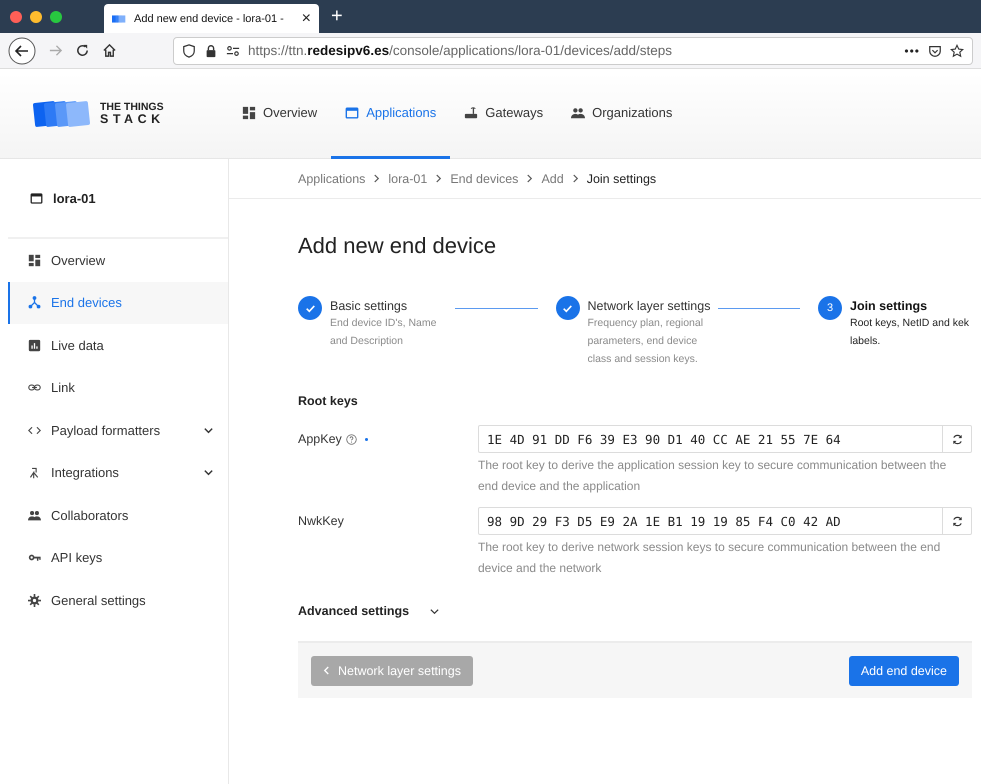 This screenshot has width=981, height=784. I want to click on address-bar: https://ttn.redesipv6.es/console/applications/lora-01/devices/add/steps •••, so click(573, 50).